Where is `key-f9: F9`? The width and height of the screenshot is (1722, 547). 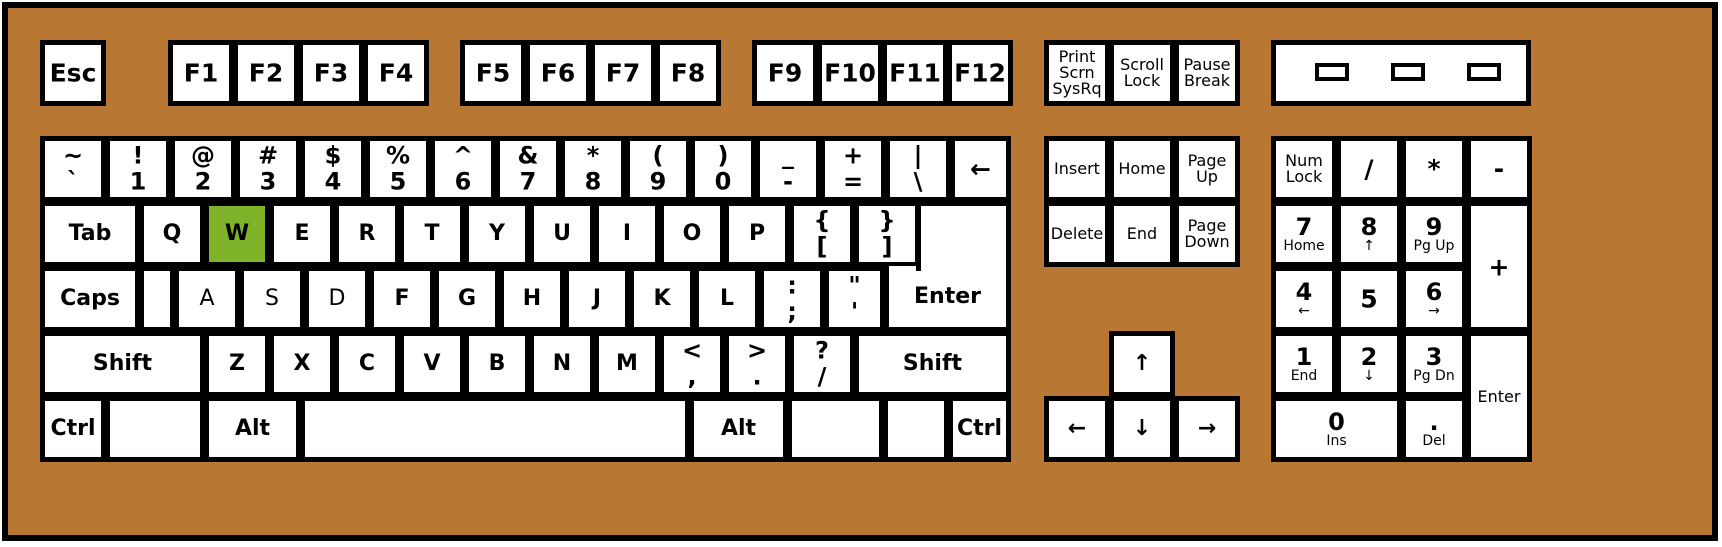
key-f9: F9 is located at coordinates (785, 73).